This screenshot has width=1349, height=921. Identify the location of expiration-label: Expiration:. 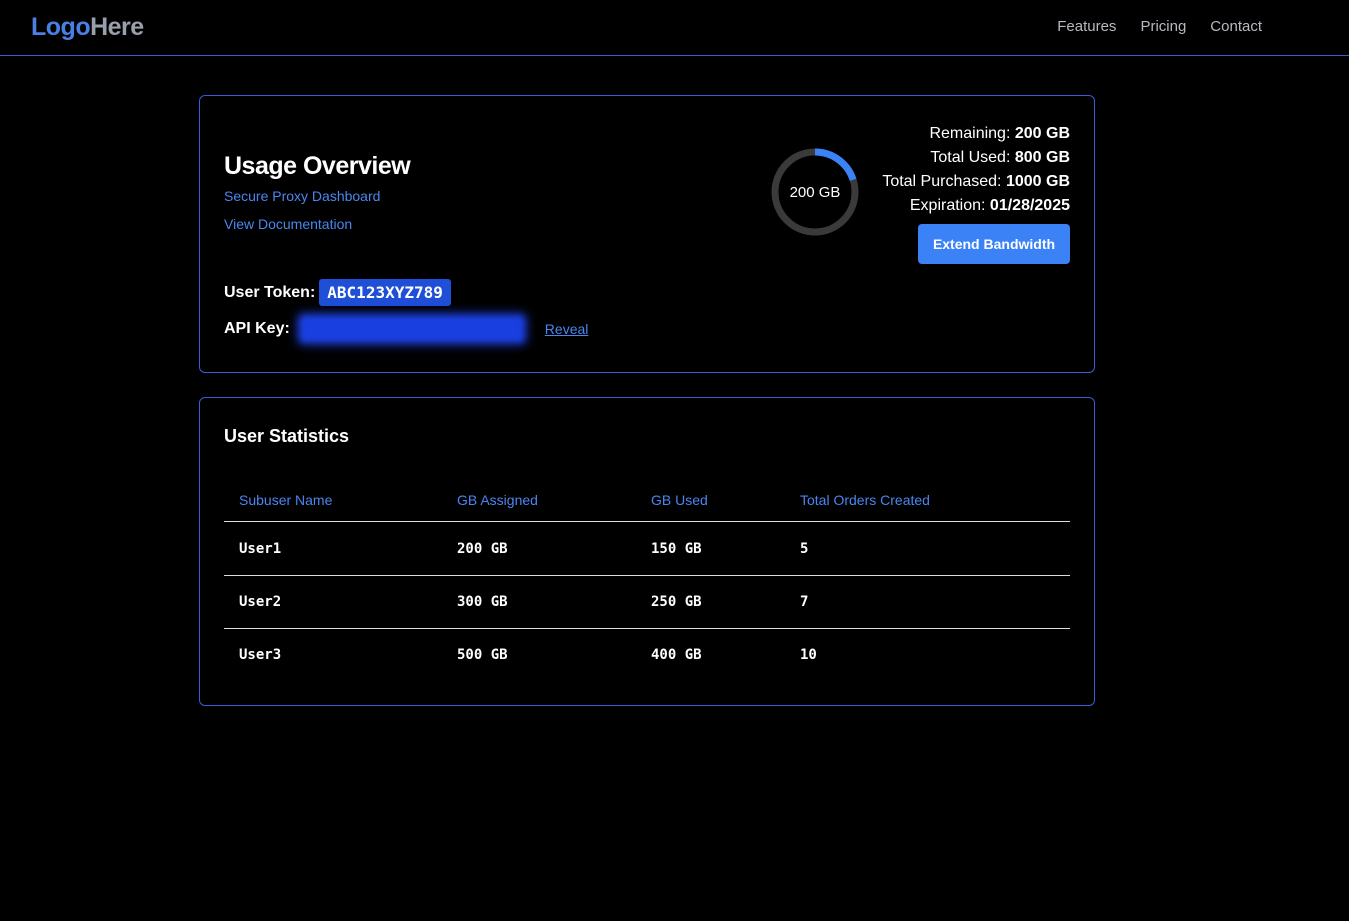
(947, 205).